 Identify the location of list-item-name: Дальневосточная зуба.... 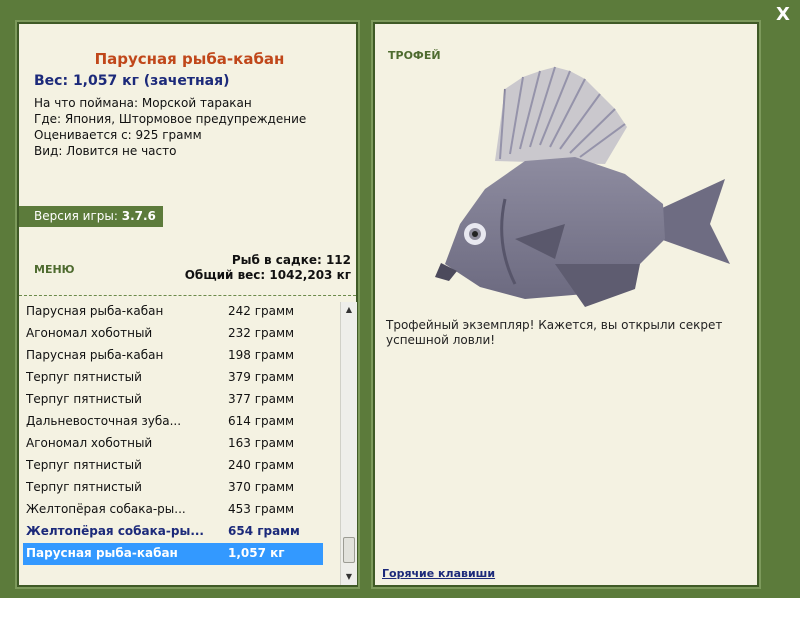
(104, 421).